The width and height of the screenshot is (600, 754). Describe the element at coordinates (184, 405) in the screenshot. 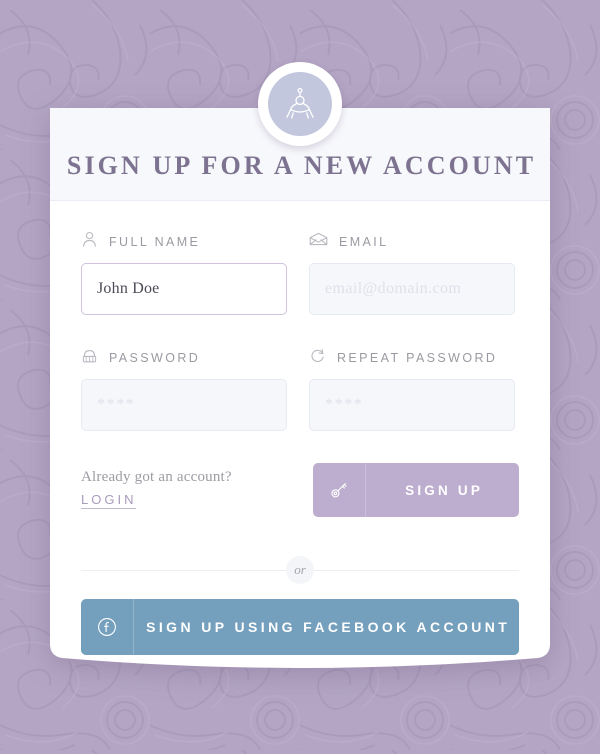

I see `password-input` at that location.